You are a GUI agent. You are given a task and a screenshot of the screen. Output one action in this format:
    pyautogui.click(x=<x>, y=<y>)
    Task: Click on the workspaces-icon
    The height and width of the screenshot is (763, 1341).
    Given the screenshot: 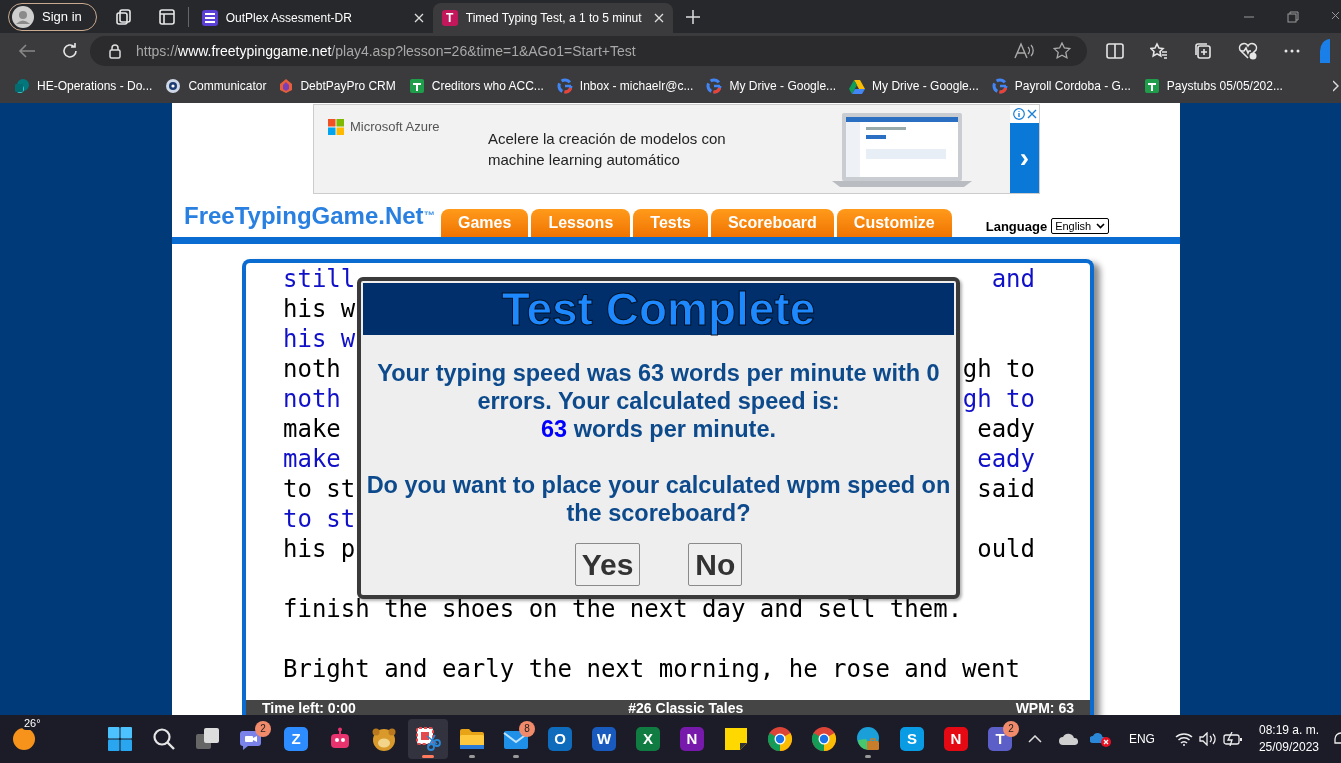 What is the action you would take?
    pyautogui.click(x=123, y=16)
    